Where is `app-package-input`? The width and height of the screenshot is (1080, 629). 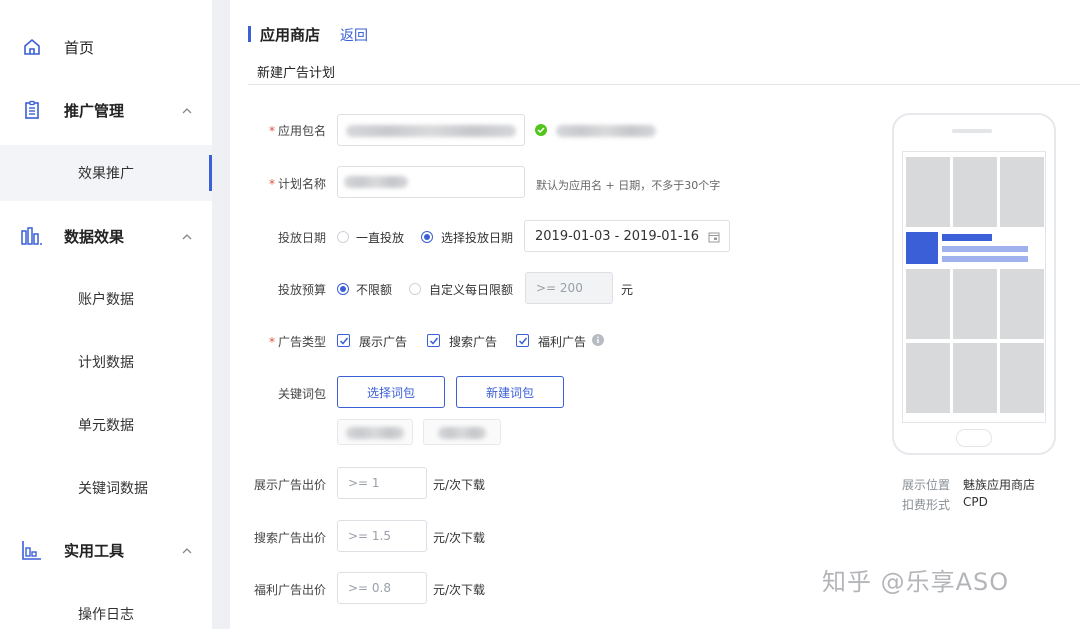 app-package-input is located at coordinates (431, 130).